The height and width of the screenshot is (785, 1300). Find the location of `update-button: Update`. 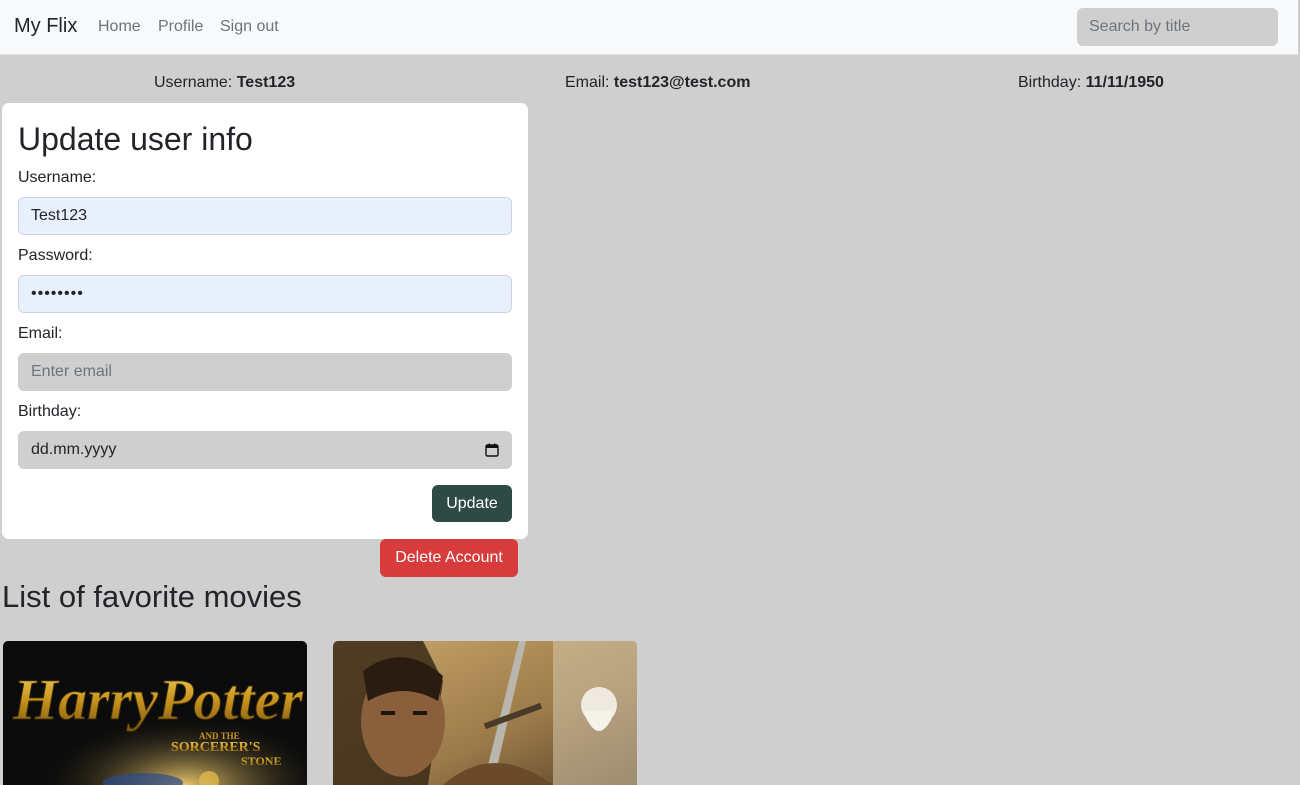

update-button: Update is located at coordinates (472, 503).